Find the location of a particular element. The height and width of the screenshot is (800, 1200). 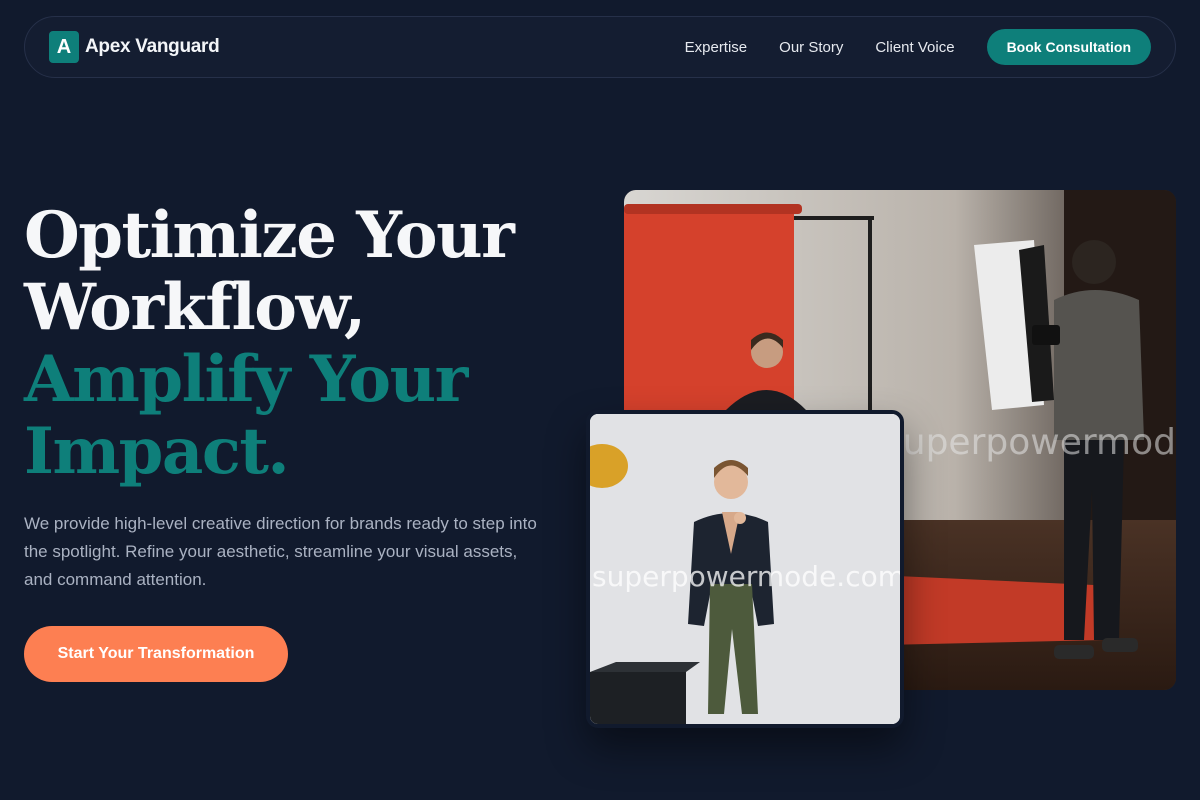

brand-logo-link: A Apex Vanguard is located at coordinates (134, 47).